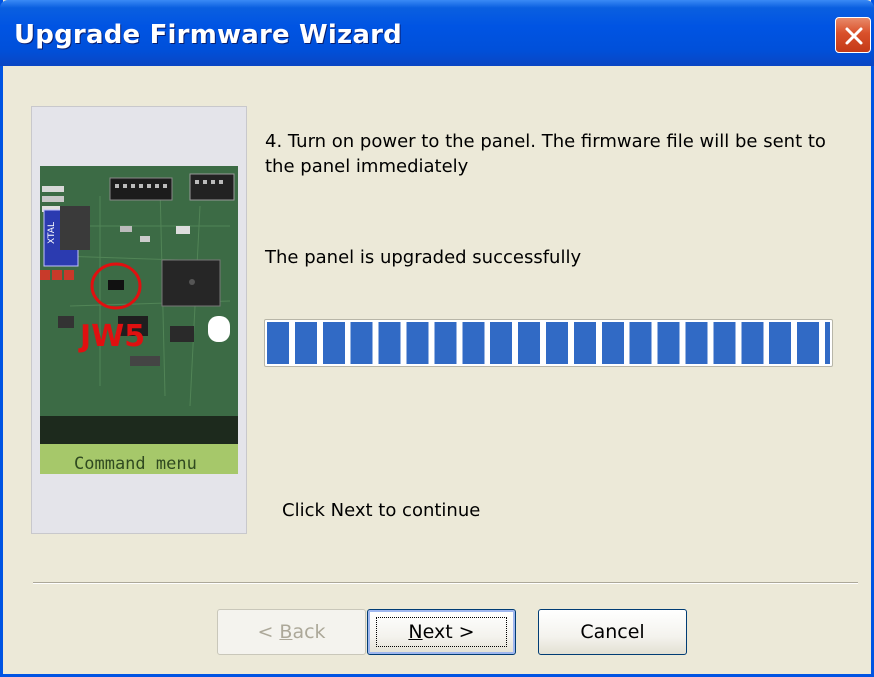 Image resolution: width=874 pixels, height=677 pixels. Describe the element at coordinates (423, 257) in the screenshot. I see `upgrade-status: The panel is upgraded successfully` at that location.